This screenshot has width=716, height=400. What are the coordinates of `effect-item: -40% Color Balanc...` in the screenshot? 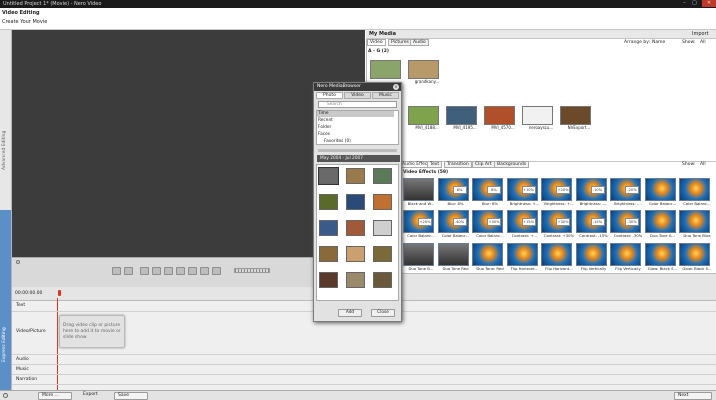 It's located at (455, 224).